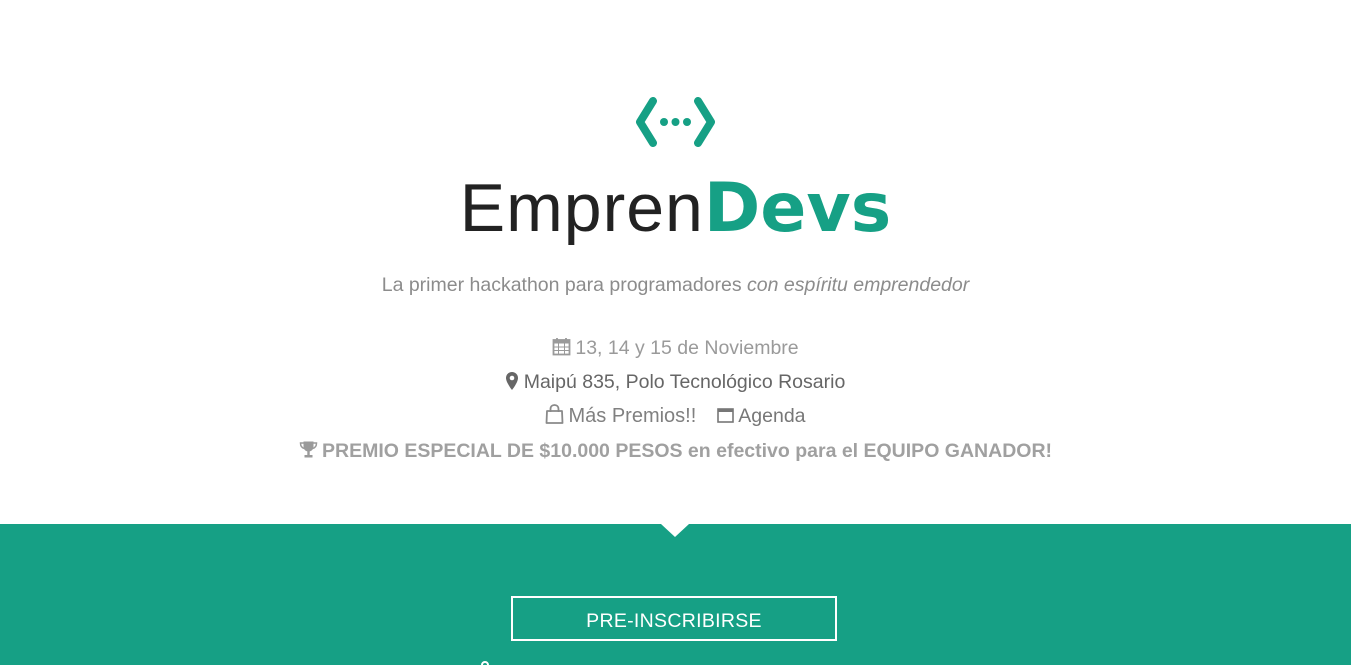 Image resolution: width=1351 pixels, height=665 pixels. What do you see at coordinates (485, 663) in the screenshot?
I see `partial-icon` at bounding box center [485, 663].